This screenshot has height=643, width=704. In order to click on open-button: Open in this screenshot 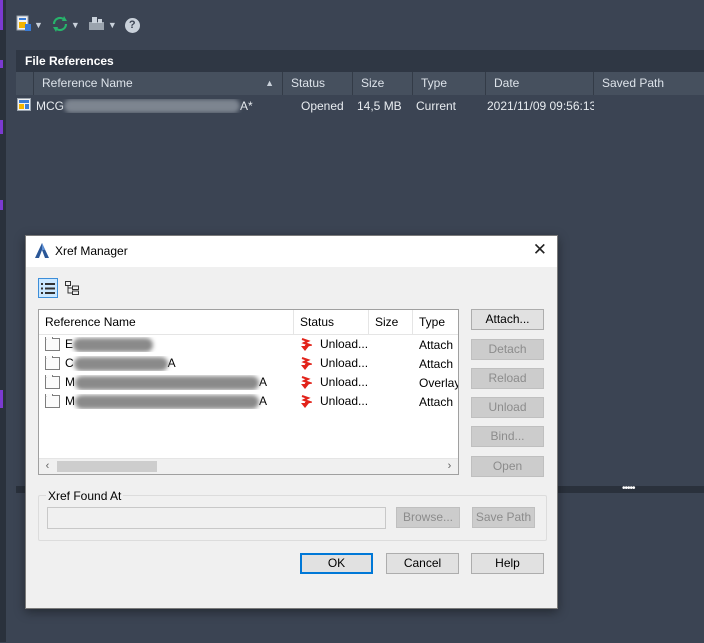, I will do `click(507, 466)`.